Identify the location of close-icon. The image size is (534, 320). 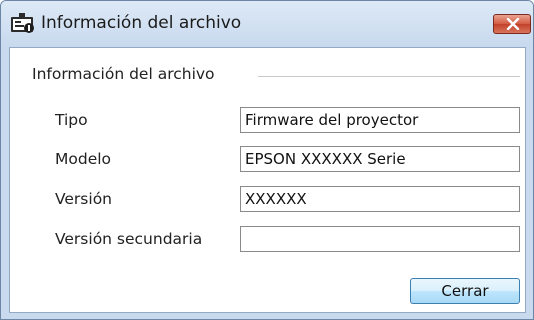
(513, 24).